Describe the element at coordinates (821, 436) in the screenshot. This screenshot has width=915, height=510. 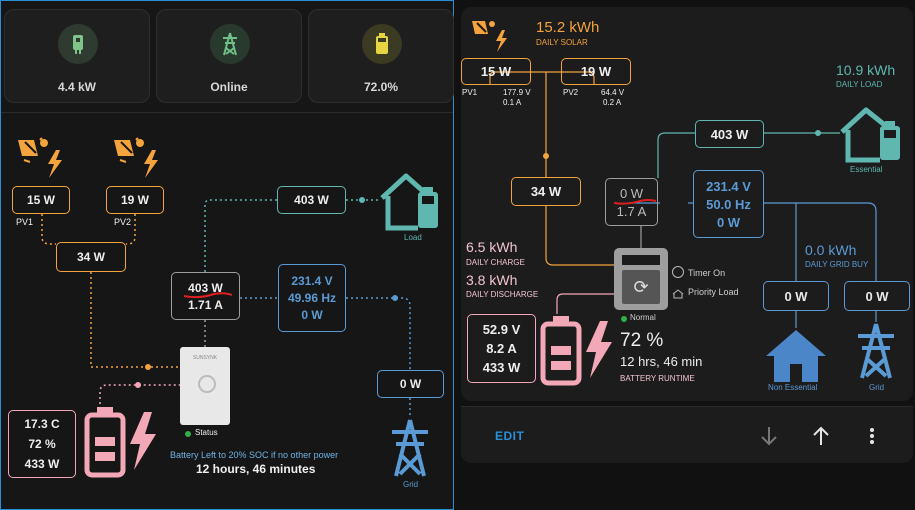
I see `arrow-up-icon` at that location.